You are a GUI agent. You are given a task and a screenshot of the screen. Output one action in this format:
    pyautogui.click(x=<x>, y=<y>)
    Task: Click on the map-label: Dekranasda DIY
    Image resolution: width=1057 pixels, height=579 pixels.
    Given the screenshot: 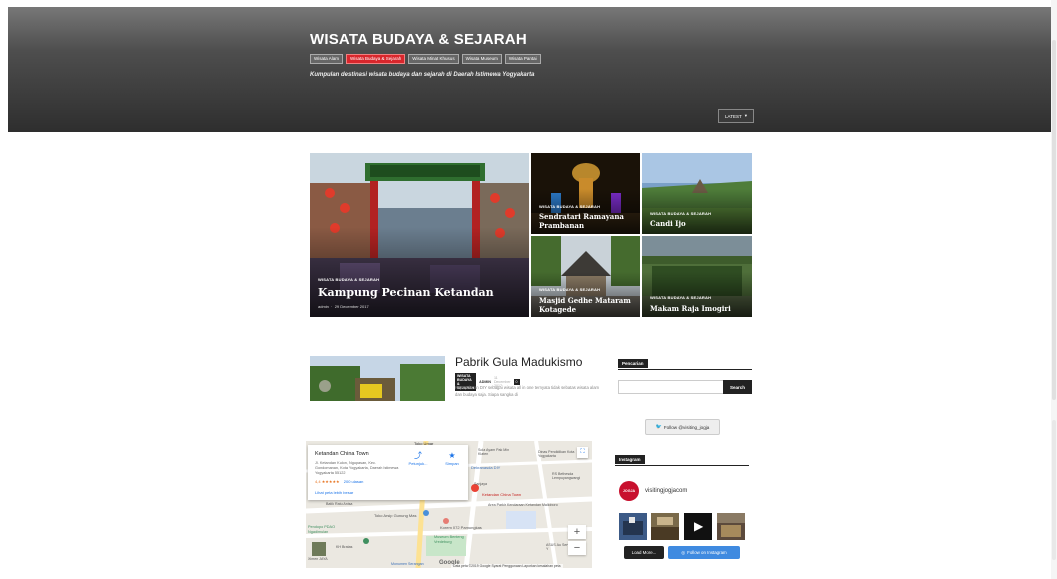 What is the action you would take?
    pyautogui.click(x=486, y=467)
    